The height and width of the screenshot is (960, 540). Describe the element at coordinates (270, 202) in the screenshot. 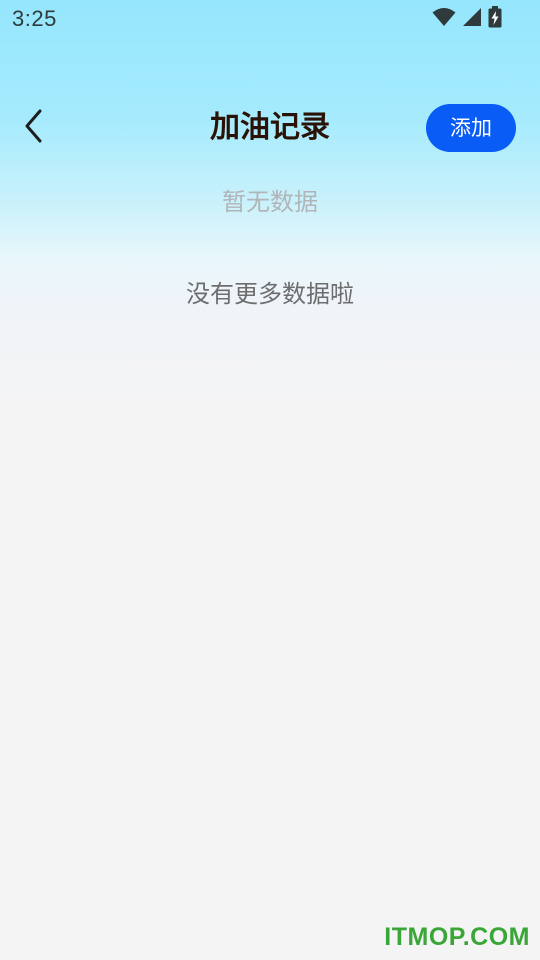

I see `empty-state-text: 暂无数据` at that location.